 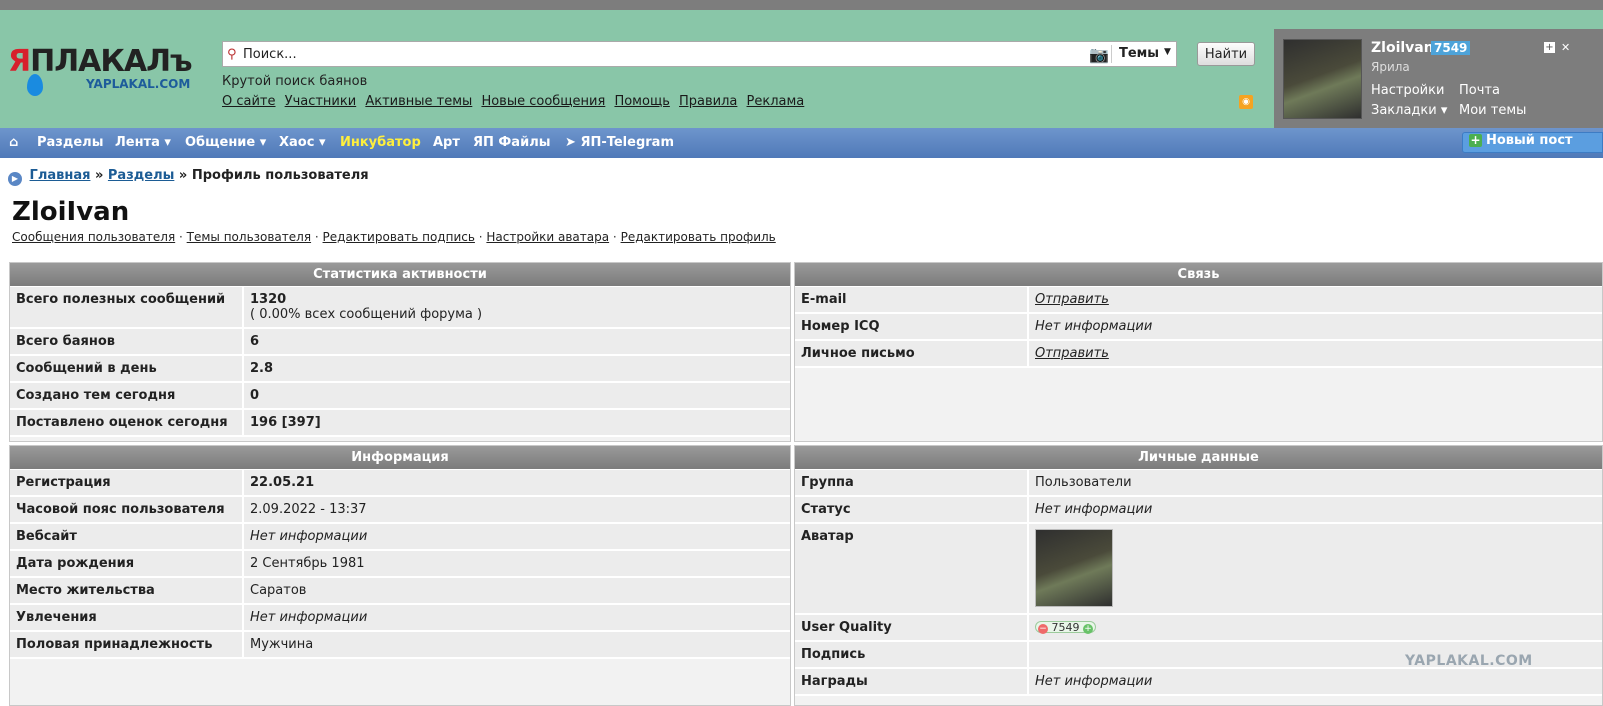 I want to click on top-strip, so click(x=801, y=5).